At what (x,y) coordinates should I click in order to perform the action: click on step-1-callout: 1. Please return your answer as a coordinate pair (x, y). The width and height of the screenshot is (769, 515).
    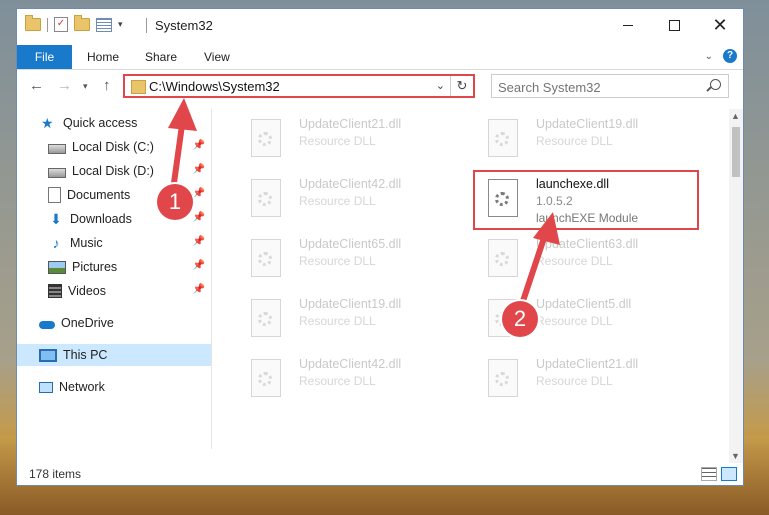
    Looking at the image, I should click on (175, 202).